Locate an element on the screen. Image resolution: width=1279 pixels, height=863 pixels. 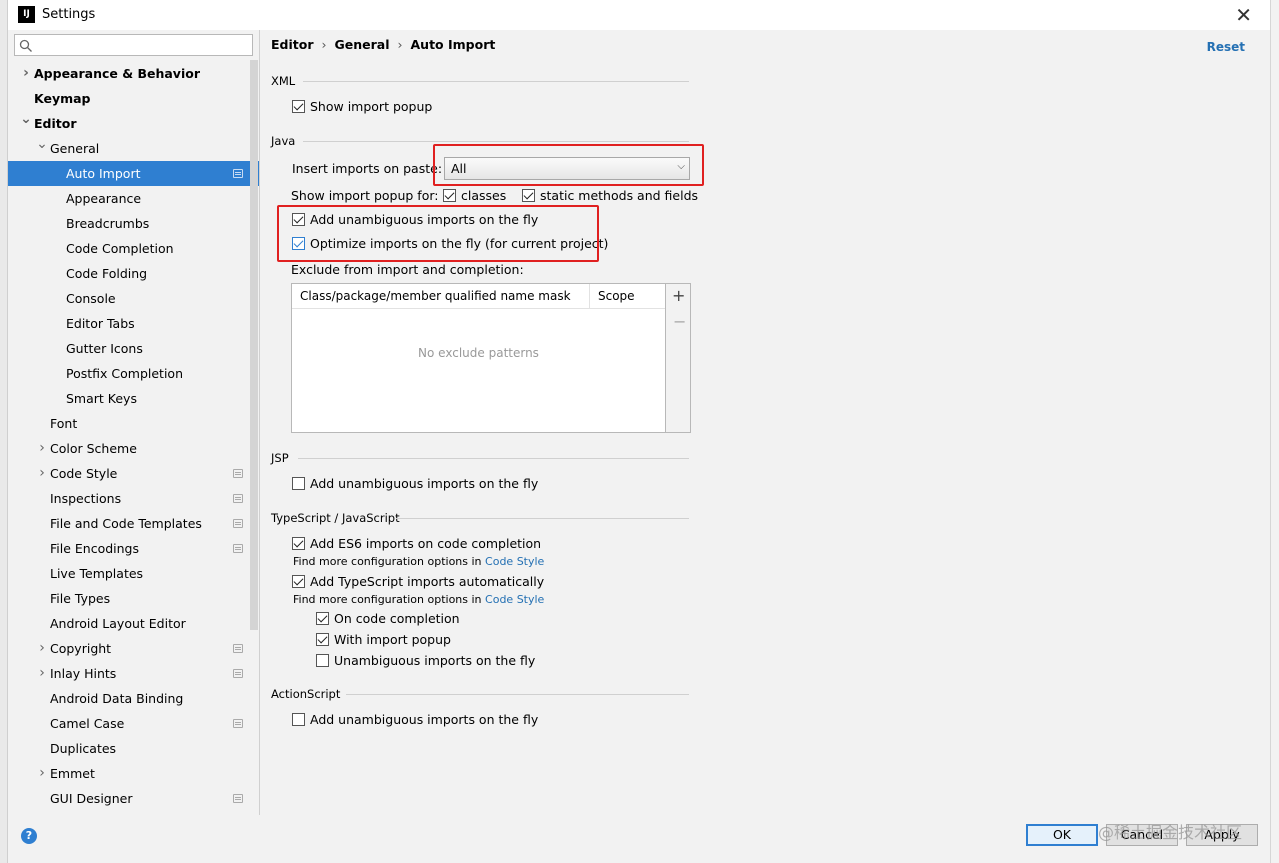
sidebar-item-label: Android Data Binding is located at coordinates (117, 698).